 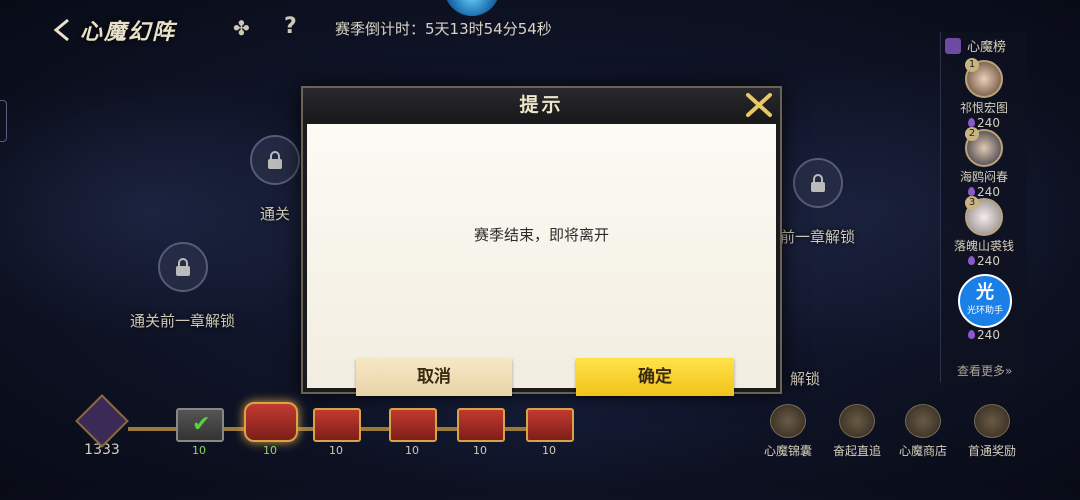 What do you see at coordinates (953, 45) in the screenshot?
I see `leaderboard-icon` at bounding box center [953, 45].